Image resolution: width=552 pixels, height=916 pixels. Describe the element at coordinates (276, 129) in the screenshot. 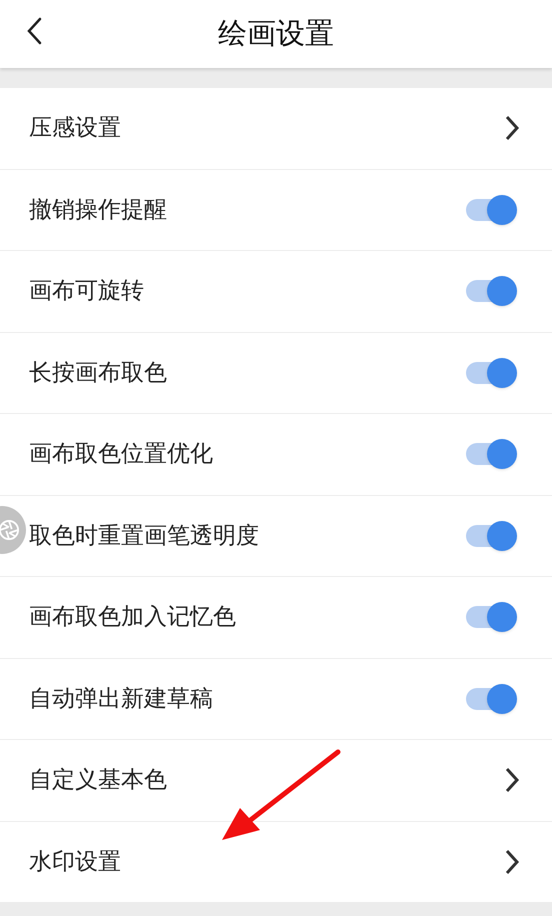

I see `setting-row: 压感设置` at that location.